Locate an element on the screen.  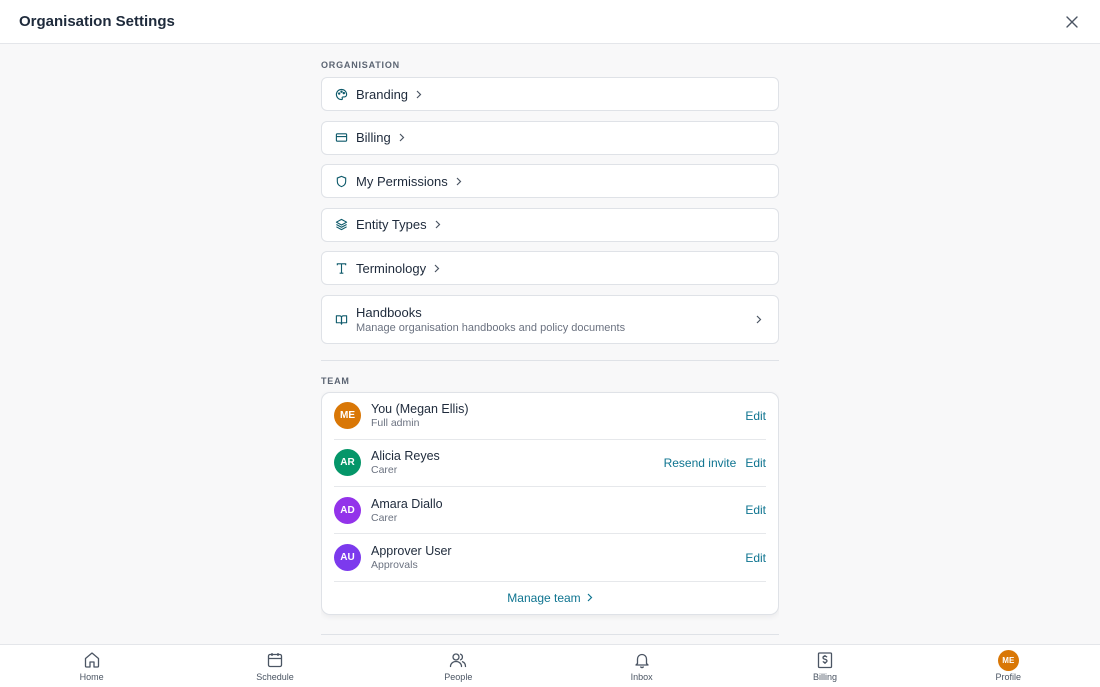
nav-item-schedule: Schedule is located at coordinates (275, 666).